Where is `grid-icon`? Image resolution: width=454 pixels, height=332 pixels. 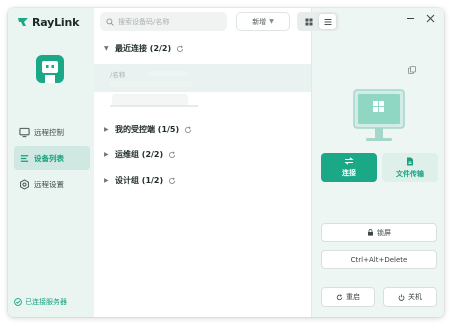 grid-icon is located at coordinates (308, 21).